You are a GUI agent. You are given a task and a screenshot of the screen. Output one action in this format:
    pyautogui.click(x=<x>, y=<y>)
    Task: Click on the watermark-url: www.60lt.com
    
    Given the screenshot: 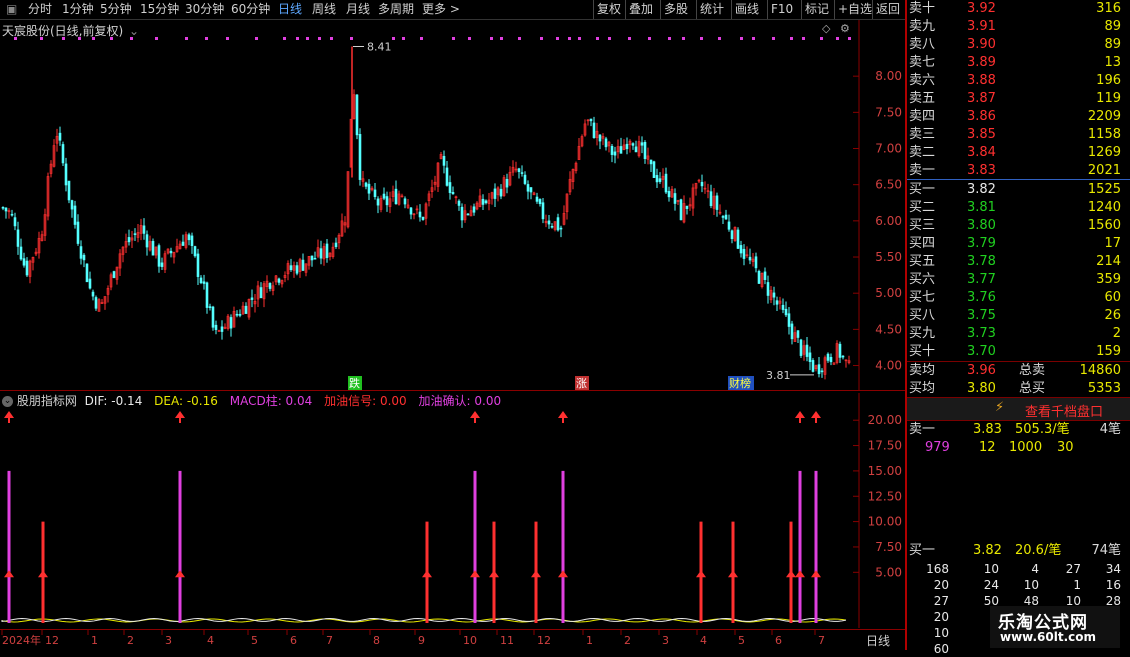 What is the action you would take?
    pyautogui.click(x=1048, y=637)
    